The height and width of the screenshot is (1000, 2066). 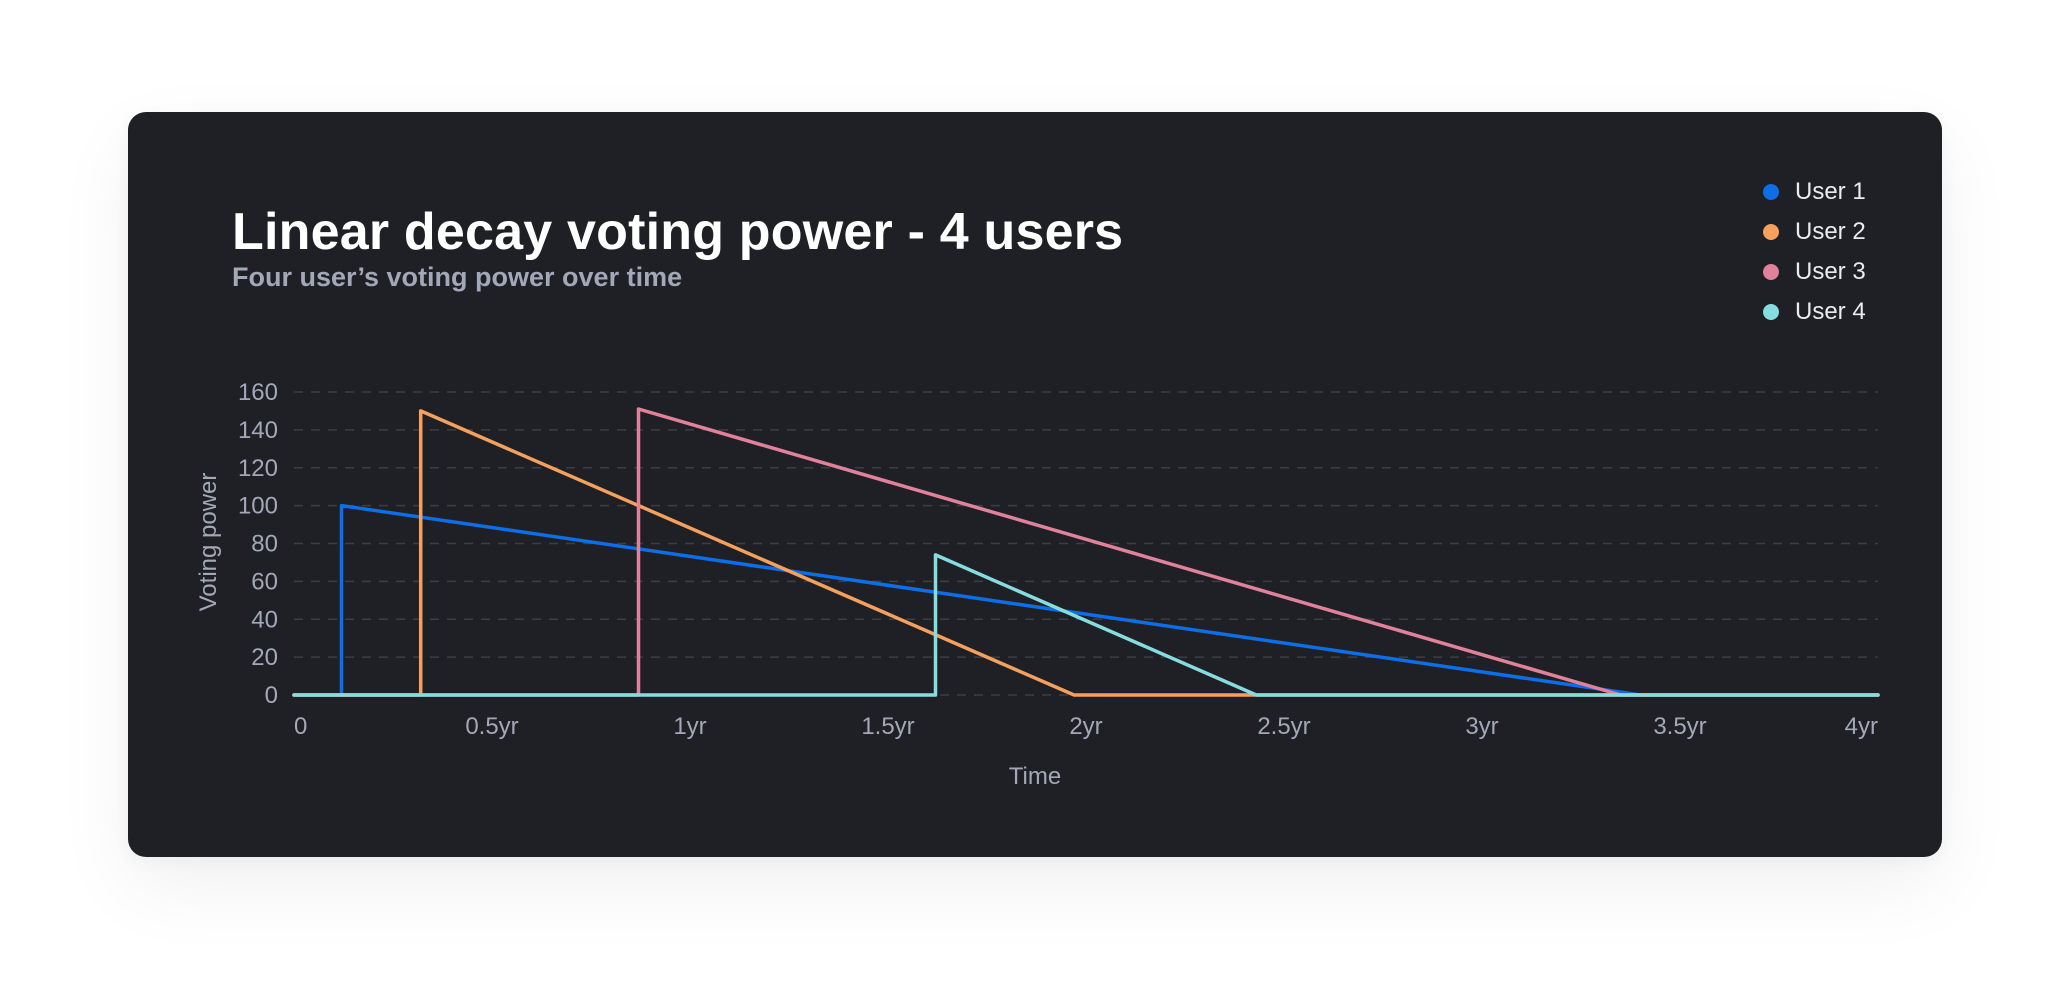 What do you see at coordinates (264, 544) in the screenshot?
I see `y-tick-label: 80` at bounding box center [264, 544].